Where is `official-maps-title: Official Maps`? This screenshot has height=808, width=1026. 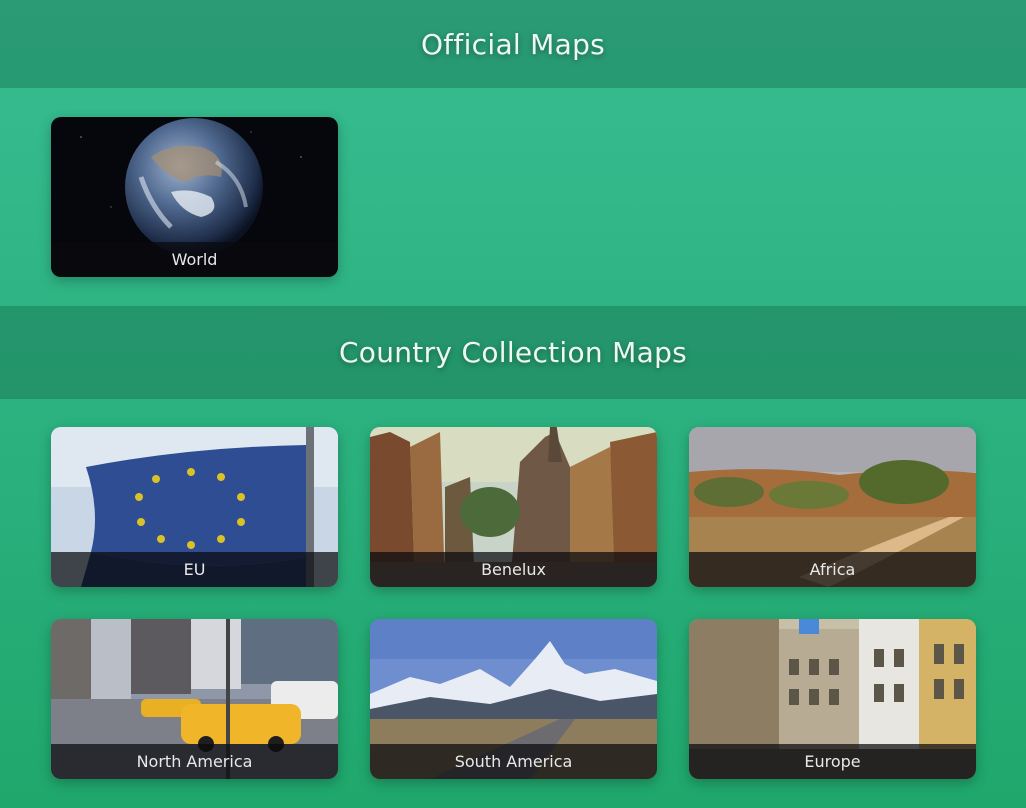
official-maps-title: Official Maps is located at coordinates (513, 44).